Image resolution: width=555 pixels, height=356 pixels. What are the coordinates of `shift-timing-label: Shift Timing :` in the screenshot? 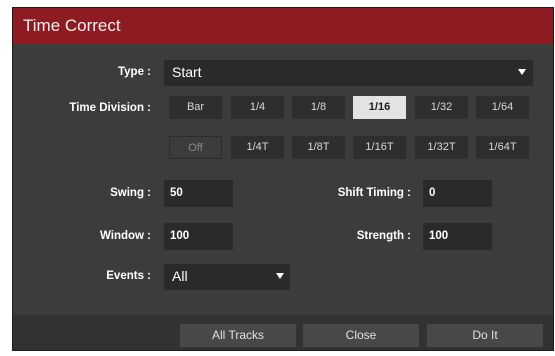 It's located at (374, 193).